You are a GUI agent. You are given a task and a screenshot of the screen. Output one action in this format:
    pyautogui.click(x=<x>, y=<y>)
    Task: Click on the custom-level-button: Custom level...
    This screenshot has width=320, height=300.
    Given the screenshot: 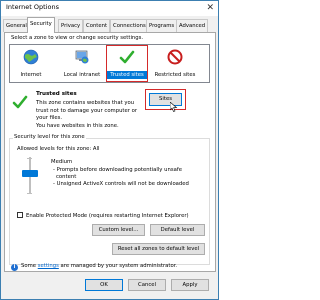 What is the action you would take?
    pyautogui.click(x=118, y=230)
    